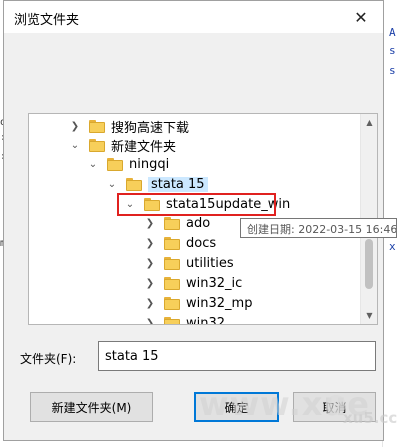 This screenshot has height=447, width=397. I want to click on cancel-button: 取消, so click(334, 407).